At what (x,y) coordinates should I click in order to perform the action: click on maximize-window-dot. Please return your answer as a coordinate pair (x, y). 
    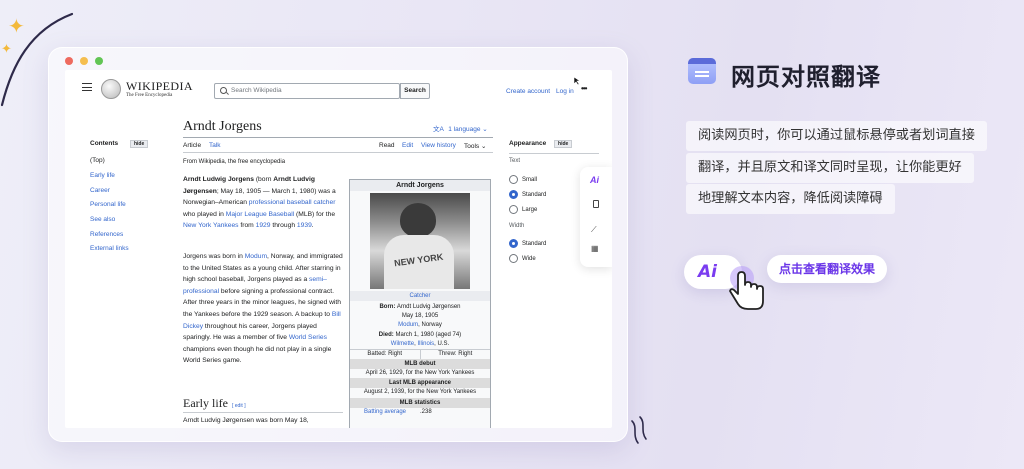
    Looking at the image, I should click on (99, 61).